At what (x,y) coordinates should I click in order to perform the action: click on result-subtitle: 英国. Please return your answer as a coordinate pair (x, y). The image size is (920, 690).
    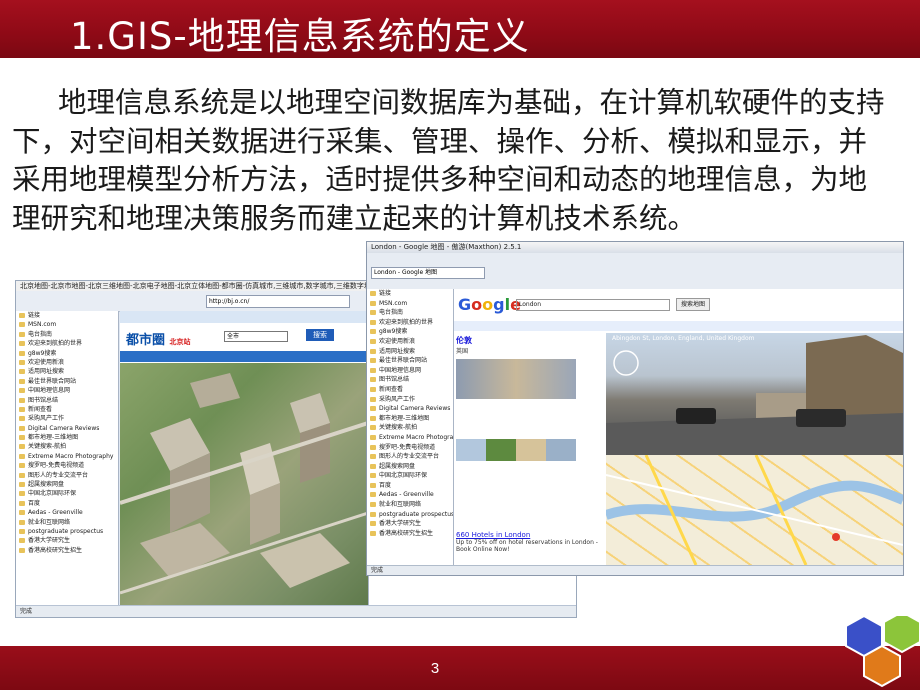
    Looking at the image, I should click on (462, 351).